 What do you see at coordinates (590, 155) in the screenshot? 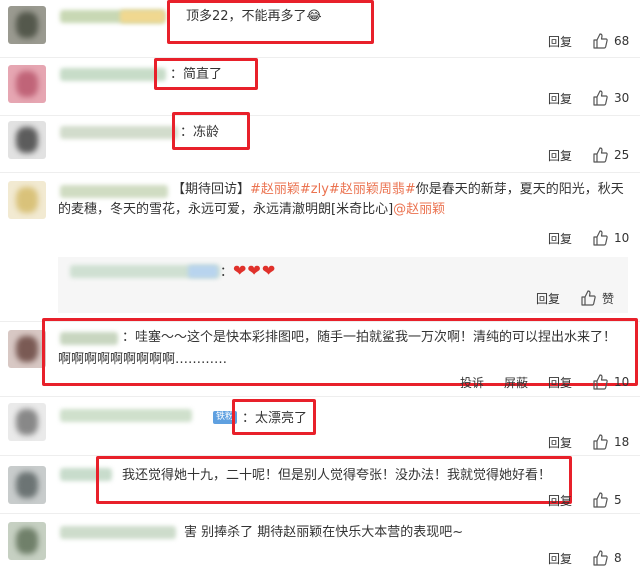
I see `comment-actions: 回复 25` at bounding box center [590, 155].